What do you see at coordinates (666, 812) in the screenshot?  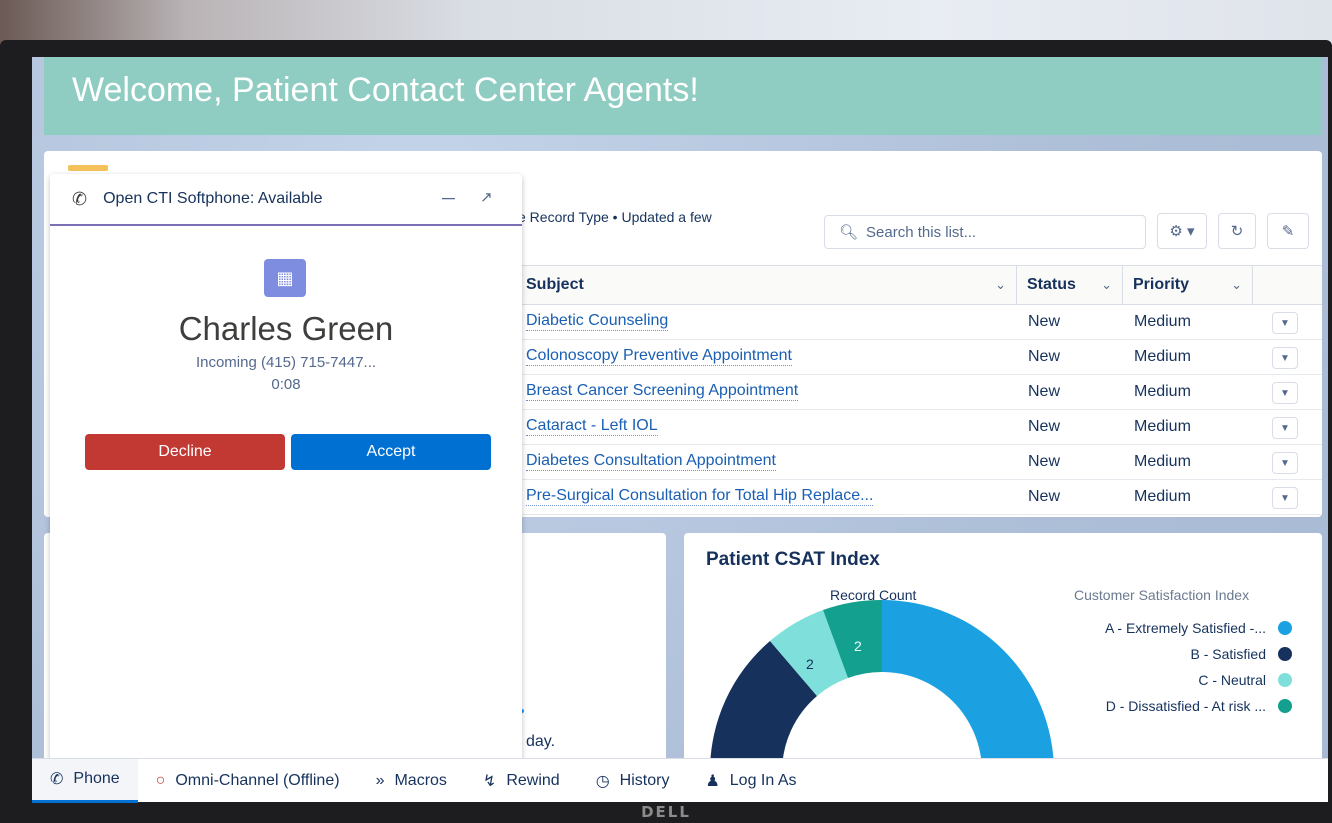 I see `monitor-brand-logo: DELL` at bounding box center [666, 812].